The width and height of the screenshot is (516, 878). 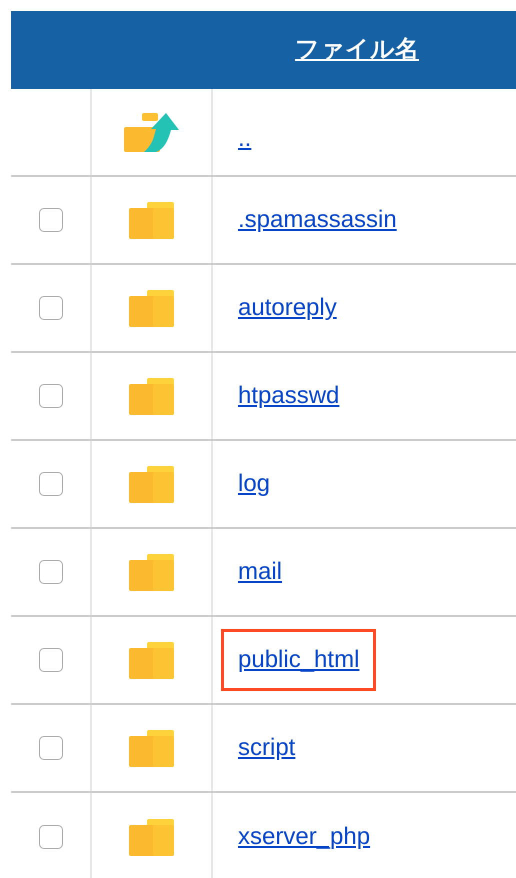 I want to click on file-name-link: xserver_php, so click(x=304, y=837).